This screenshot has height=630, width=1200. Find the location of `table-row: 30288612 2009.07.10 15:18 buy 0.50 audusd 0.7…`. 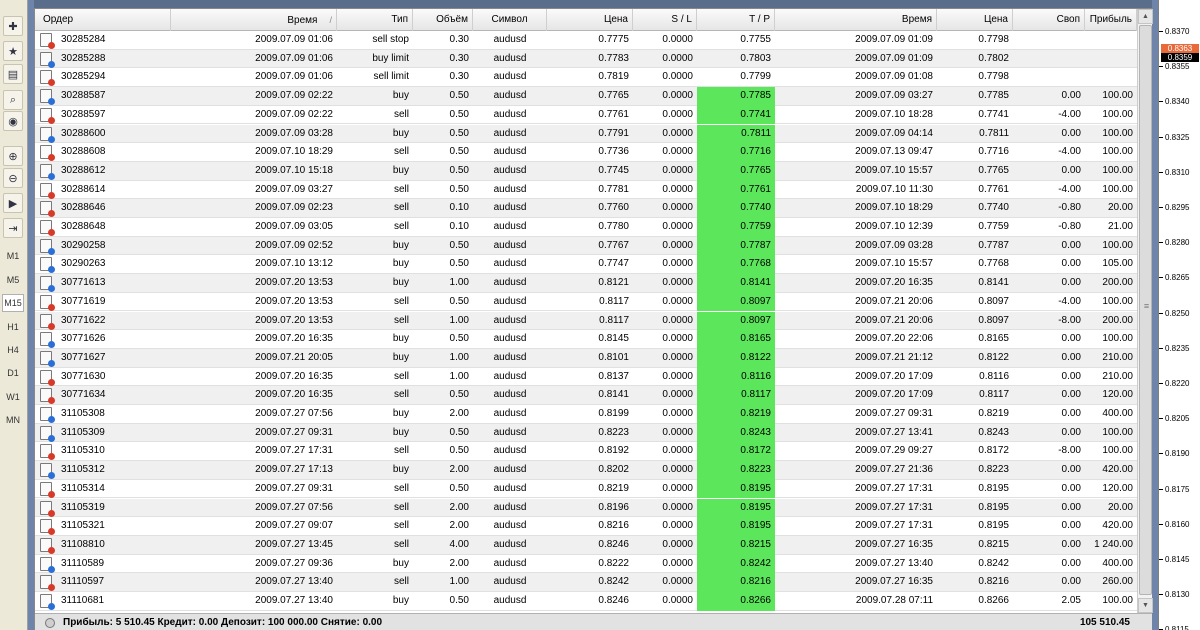

table-row: 30288612 2009.07.10 15:18 buy 0.50 audusd 0.7… is located at coordinates (586, 171).